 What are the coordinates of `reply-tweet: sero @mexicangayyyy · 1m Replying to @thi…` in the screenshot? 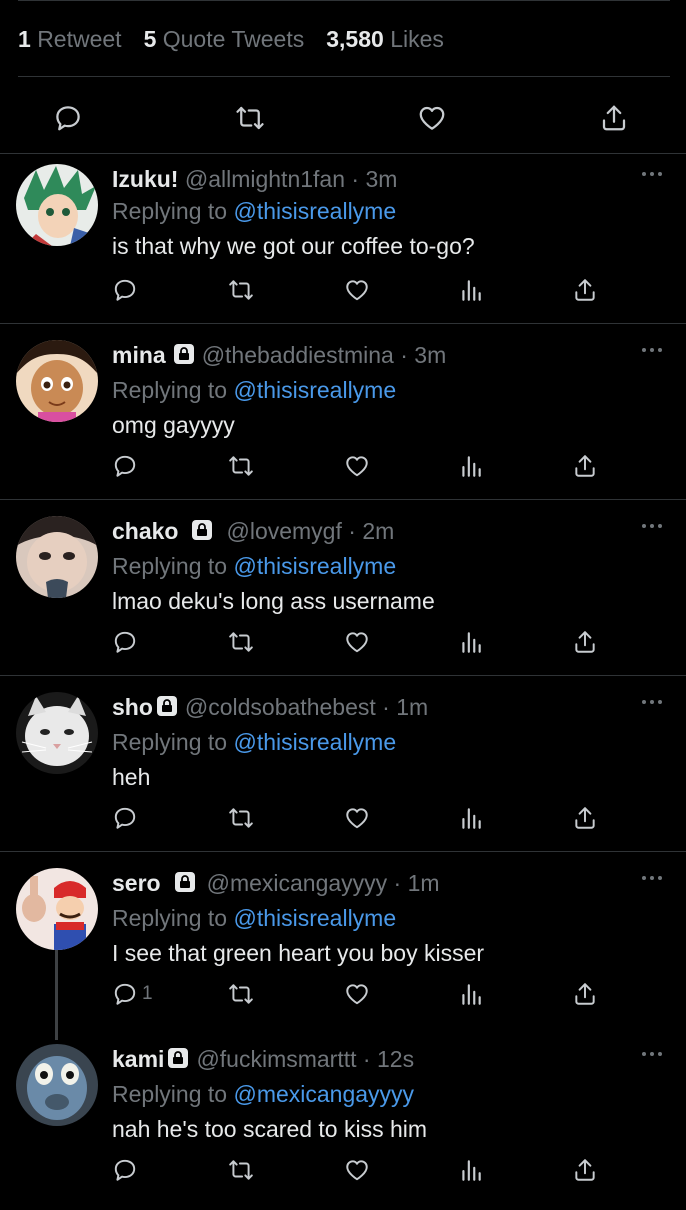 It's located at (343, 946).